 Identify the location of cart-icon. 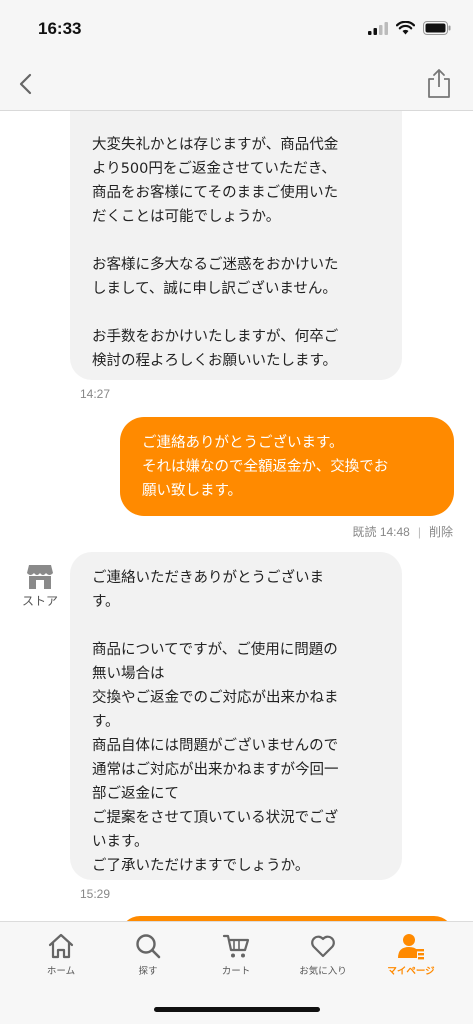
(236, 946).